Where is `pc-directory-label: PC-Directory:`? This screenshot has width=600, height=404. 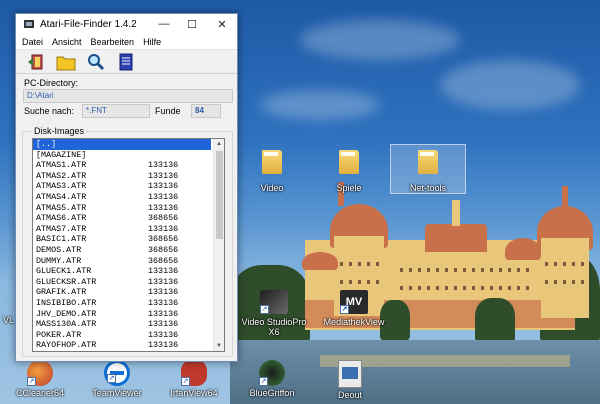
pc-directory-label: PC-Directory: is located at coordinates (51, 83).